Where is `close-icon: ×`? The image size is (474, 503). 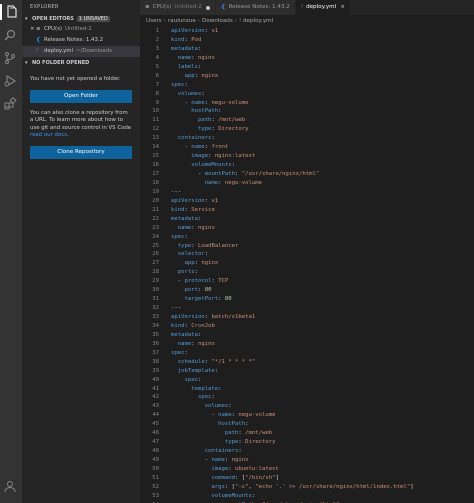
close-icon: × is located at coordinates (342, 7).